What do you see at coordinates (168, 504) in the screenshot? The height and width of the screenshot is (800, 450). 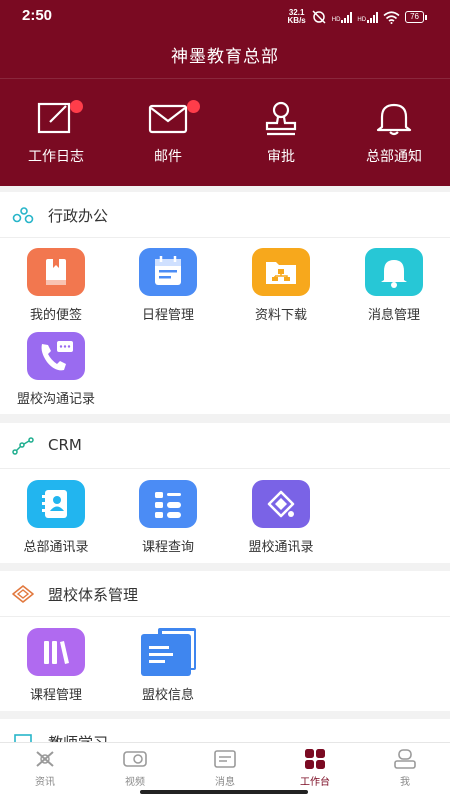 I see `course-search-icon` at bounding box center [168, 504].